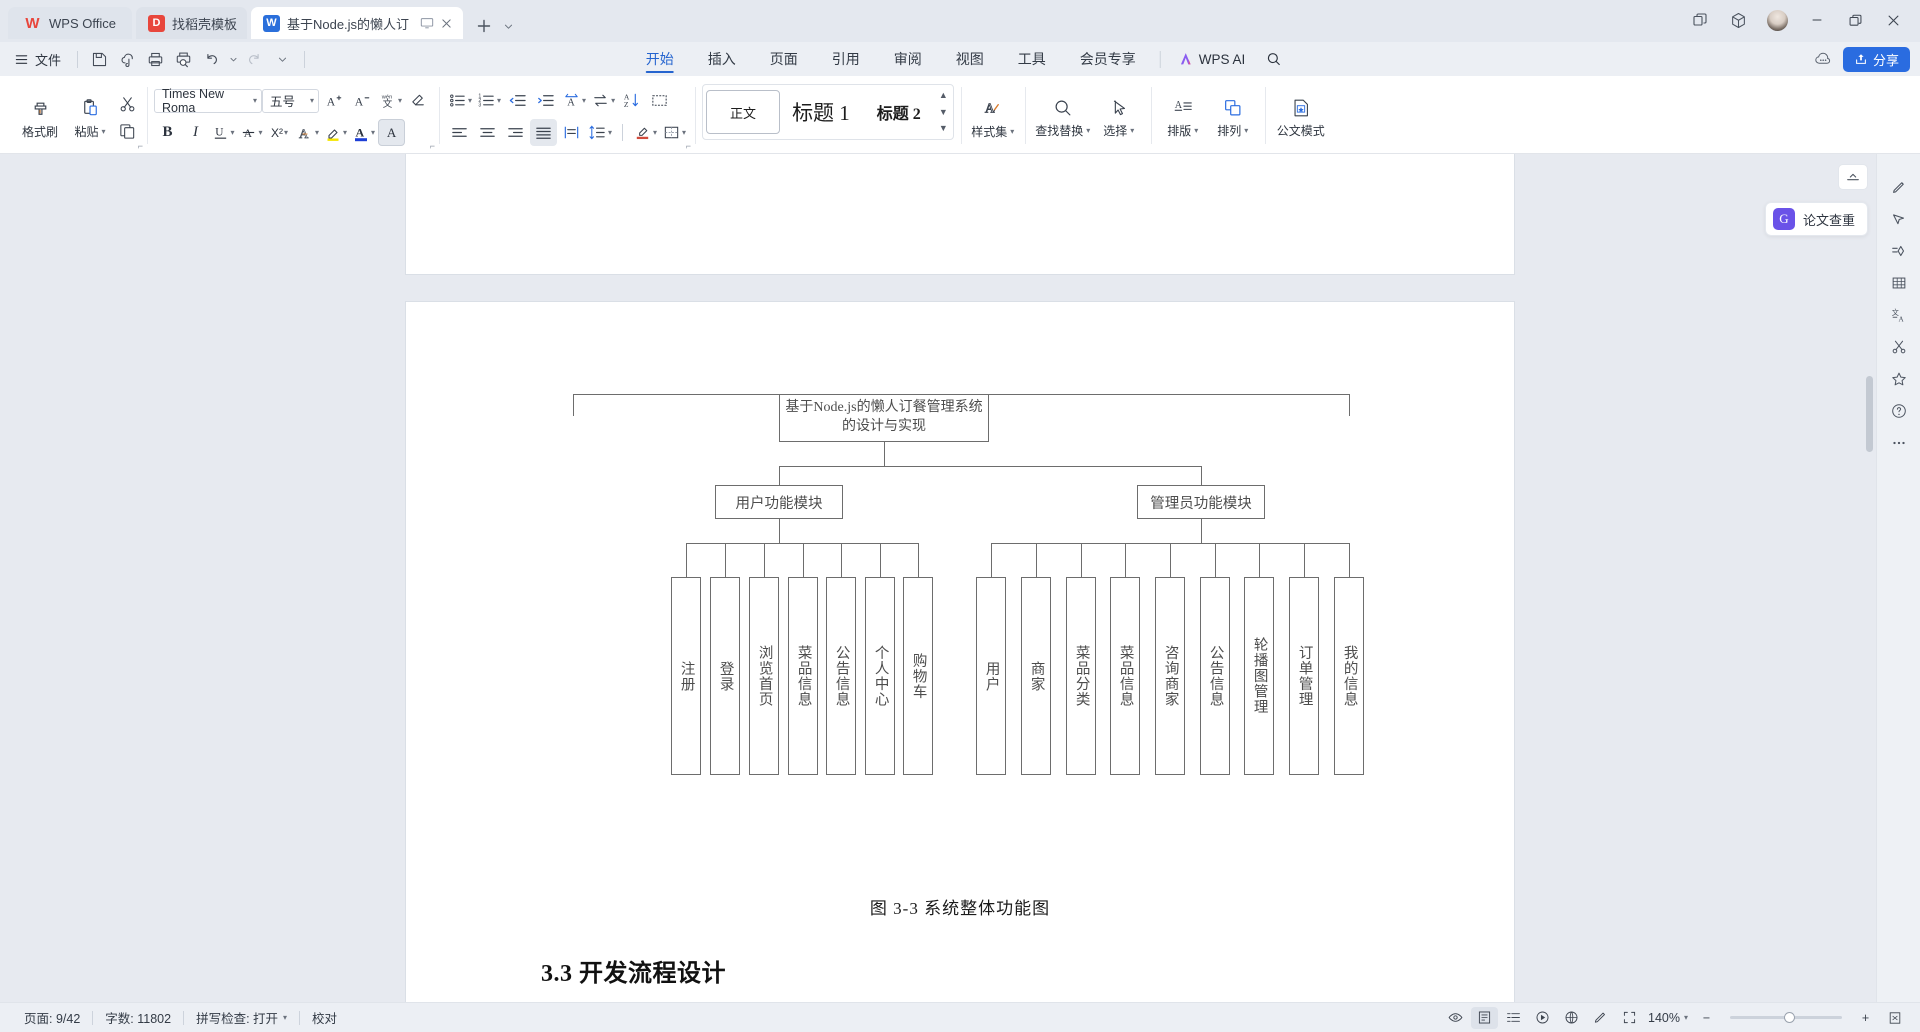 This screenshot has height=1032, width=1920. I want to click on italic-button: I, so click(195, 132).